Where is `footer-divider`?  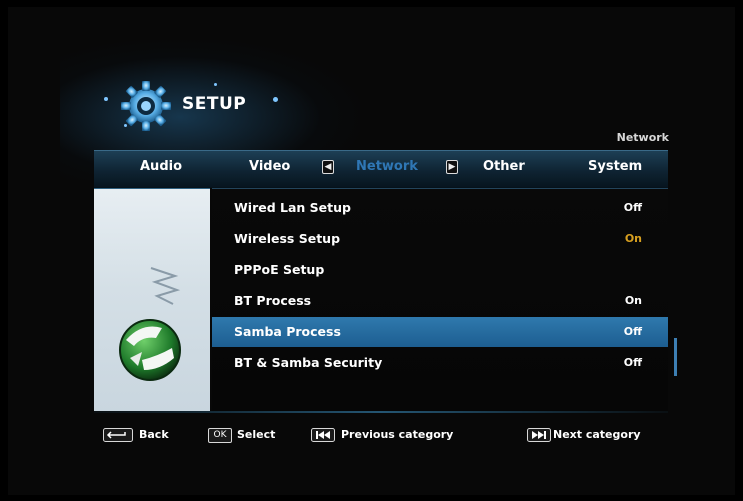
footer-divider is located at coordinates (381, 412).